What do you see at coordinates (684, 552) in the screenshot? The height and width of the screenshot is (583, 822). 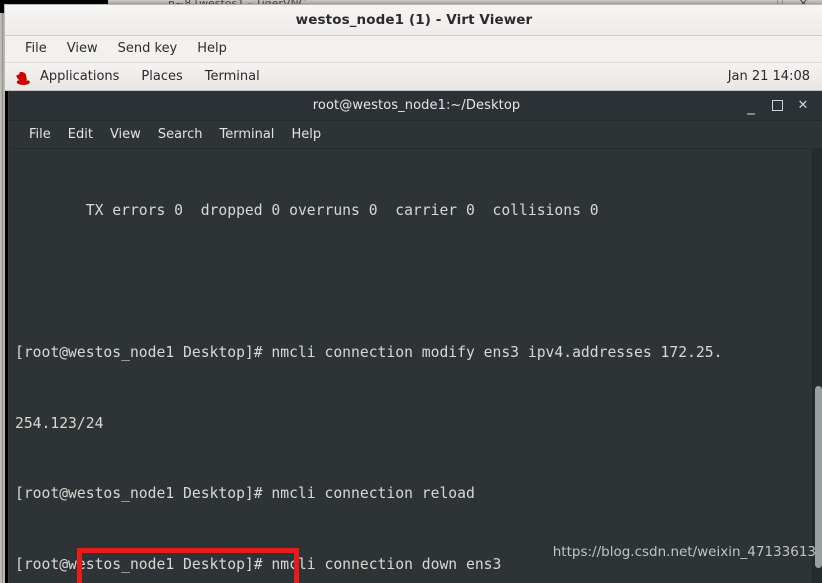 I see `watermark-text: https://blog.csdn.net/weixin_47133613` at bounding box center [684, 552].